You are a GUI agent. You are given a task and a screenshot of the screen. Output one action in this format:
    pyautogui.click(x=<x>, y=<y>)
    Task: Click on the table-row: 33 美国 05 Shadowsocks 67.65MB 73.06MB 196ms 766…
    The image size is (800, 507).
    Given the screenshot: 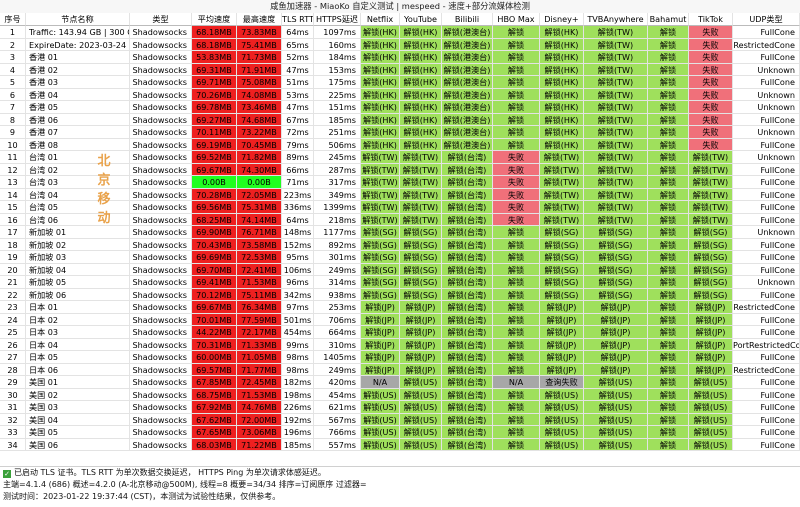 What is the action you would take?
    pyautogui.click(x=400, y=432)
    